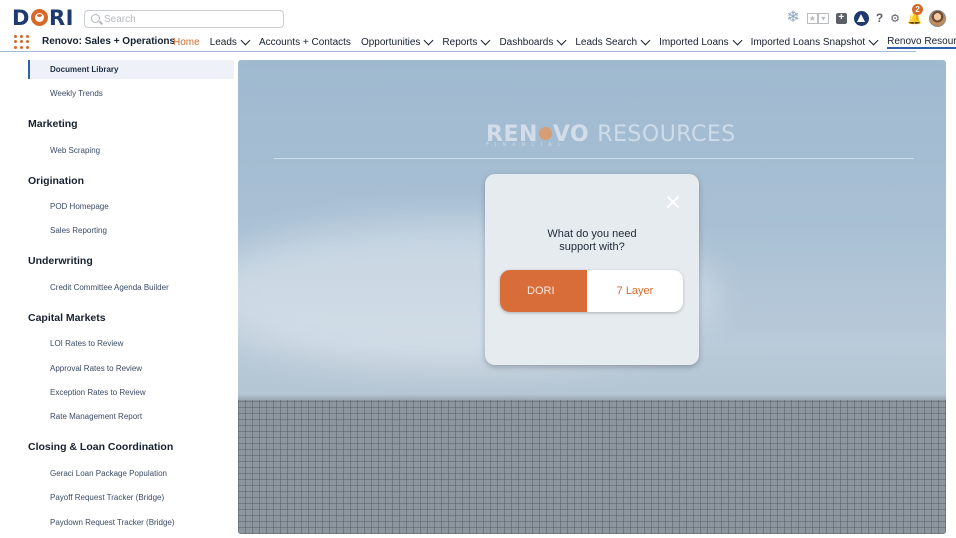  I want to click on help-icon: ?, so click(879, 18).